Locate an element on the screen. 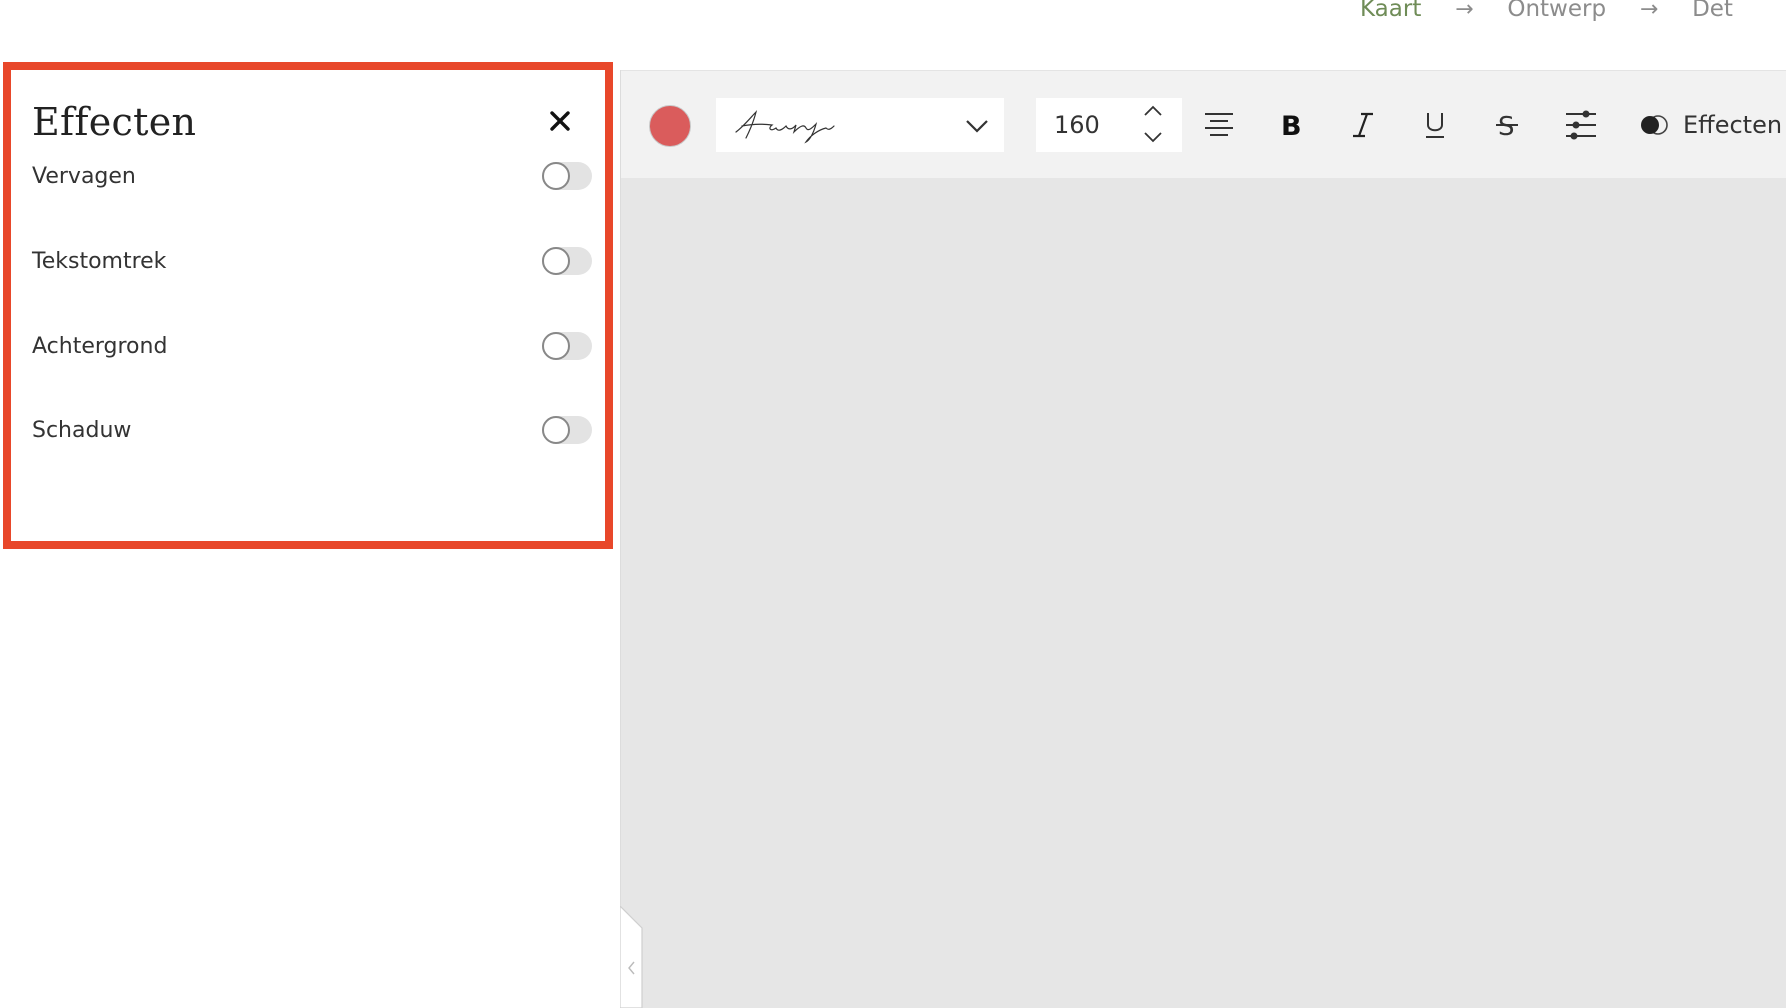  step-navigation: Kaart → Ontwerp → Det is located at coordinates (1546, 12).